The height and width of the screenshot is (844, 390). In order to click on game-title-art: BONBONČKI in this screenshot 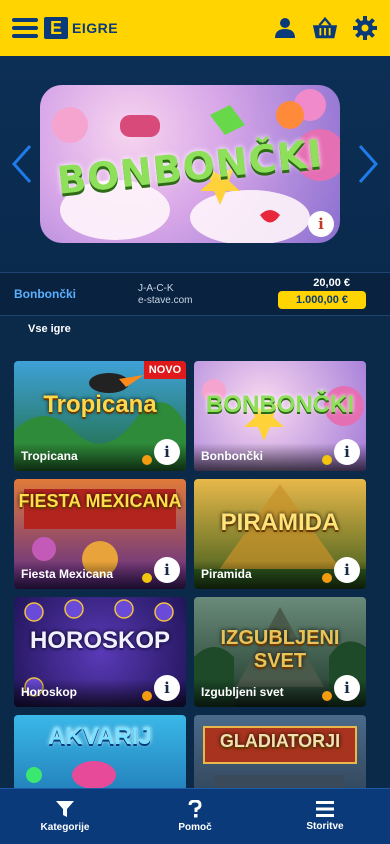, I will do `click(280, 404)`.